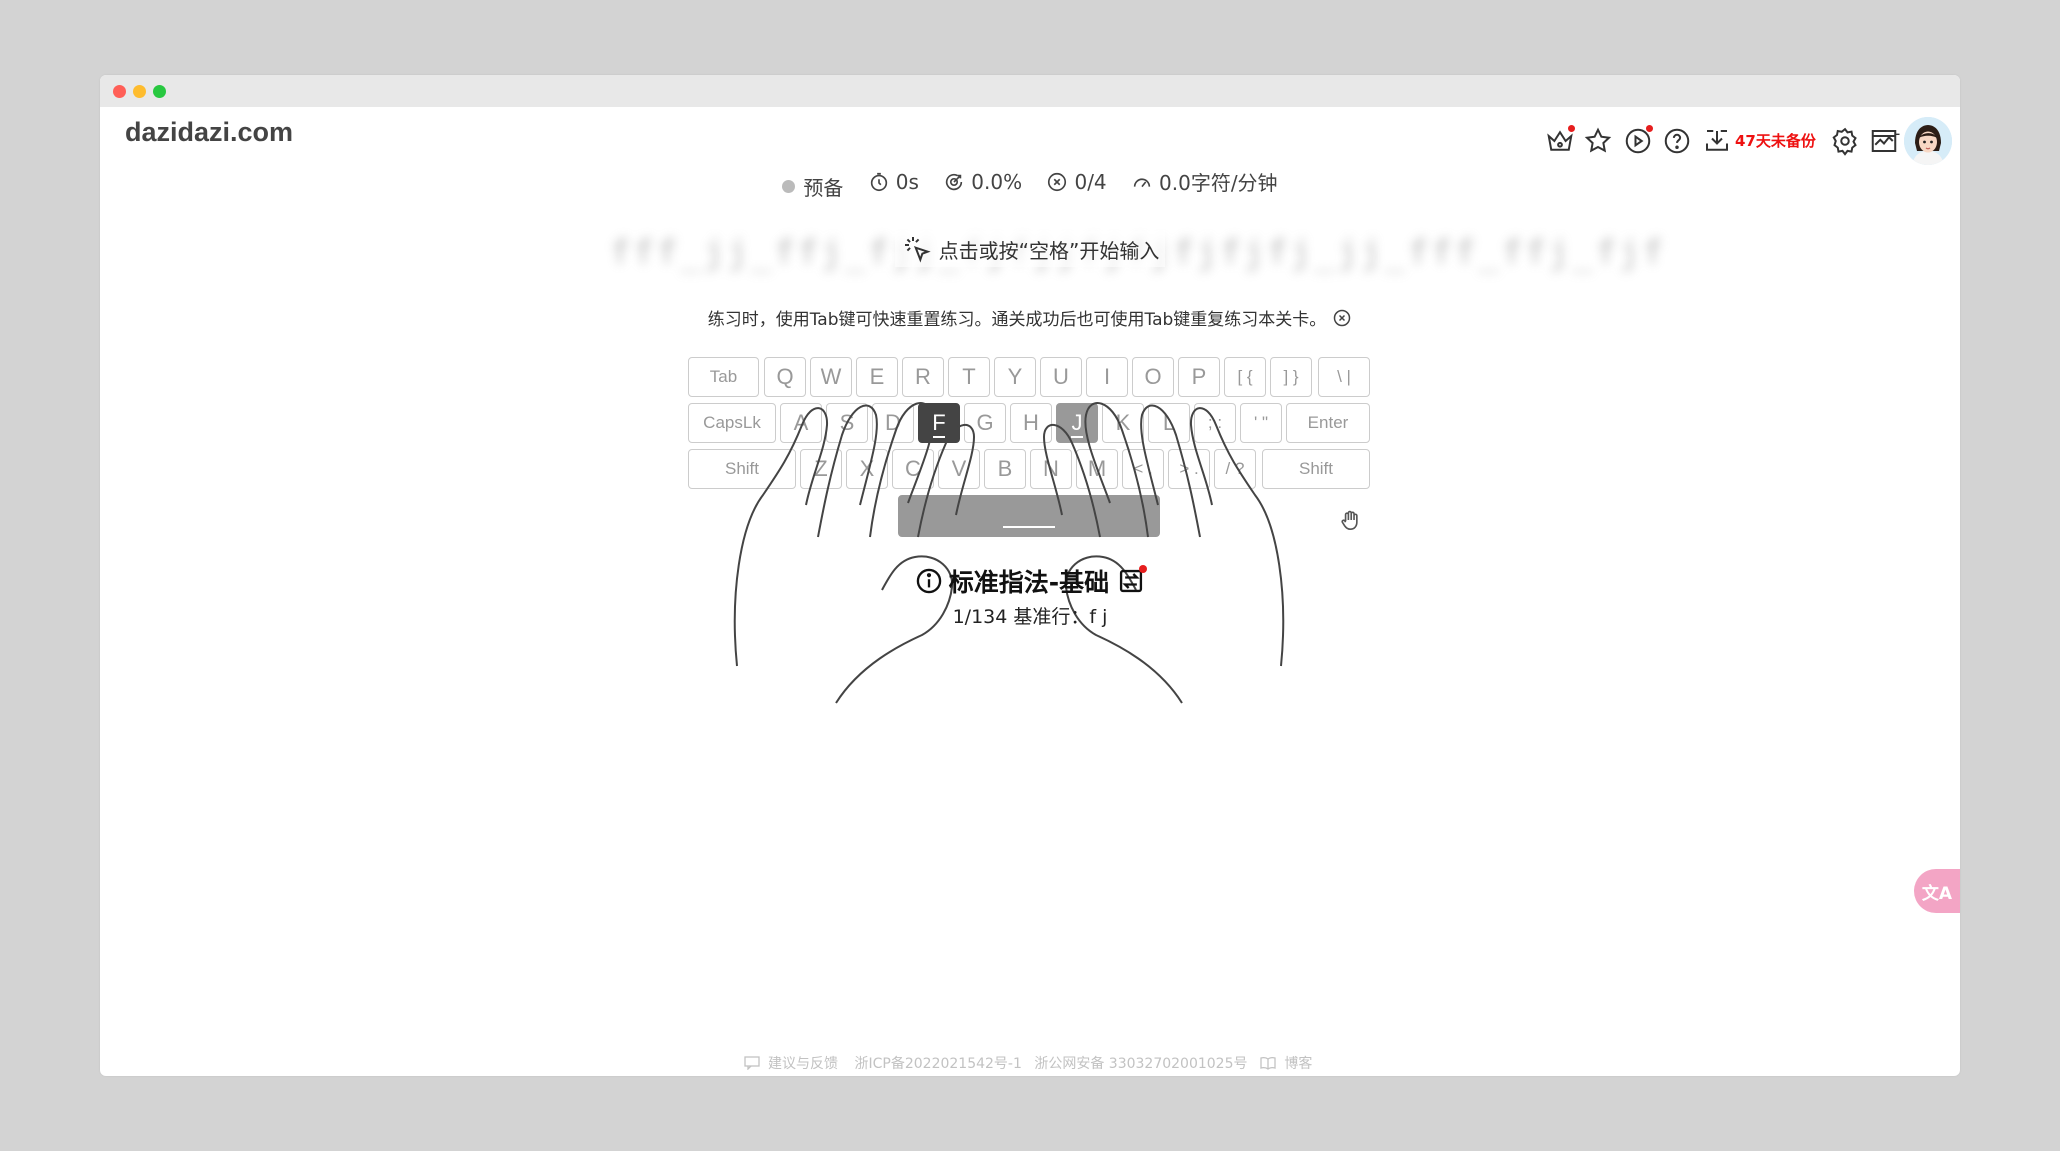 The image size is (2060, 1151). Describe the element at coordinates (812, 186) in the screenshot. I see `status-state: 预备` at that location.